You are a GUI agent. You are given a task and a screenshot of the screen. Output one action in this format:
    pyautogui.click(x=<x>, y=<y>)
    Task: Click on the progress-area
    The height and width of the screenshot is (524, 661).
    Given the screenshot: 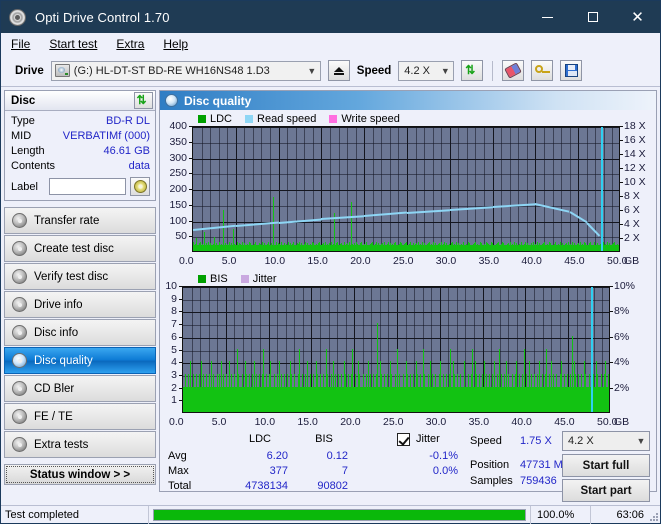 What is the action you would take?
    pyautogui.click(x=339, y=515)
    